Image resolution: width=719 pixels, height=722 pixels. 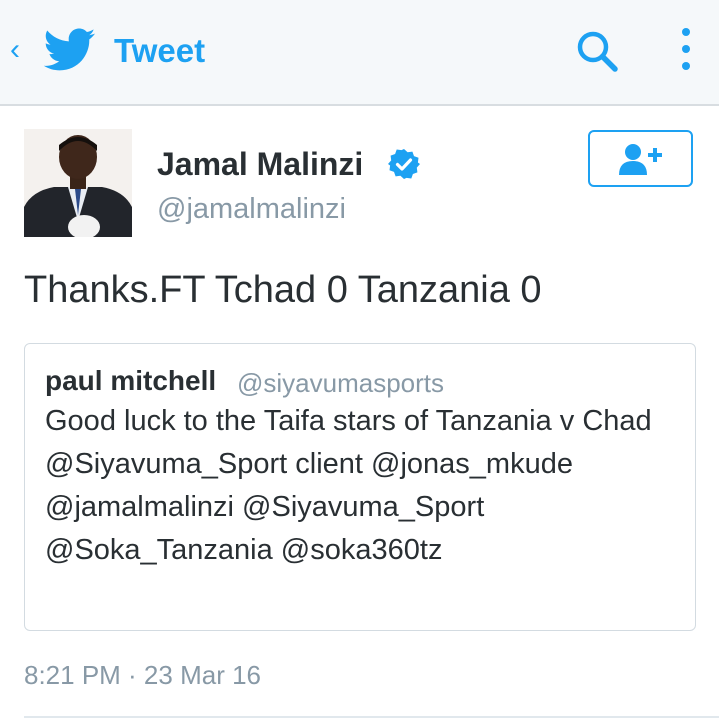 I want to click on quoted-author-handle: @siyavumasports, so click(x=341, y=383).